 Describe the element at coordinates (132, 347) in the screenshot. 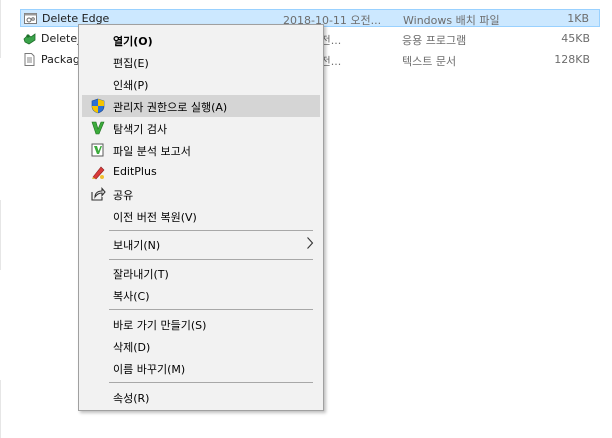

I see `menu-item-label: 삭제(D)` at that location.